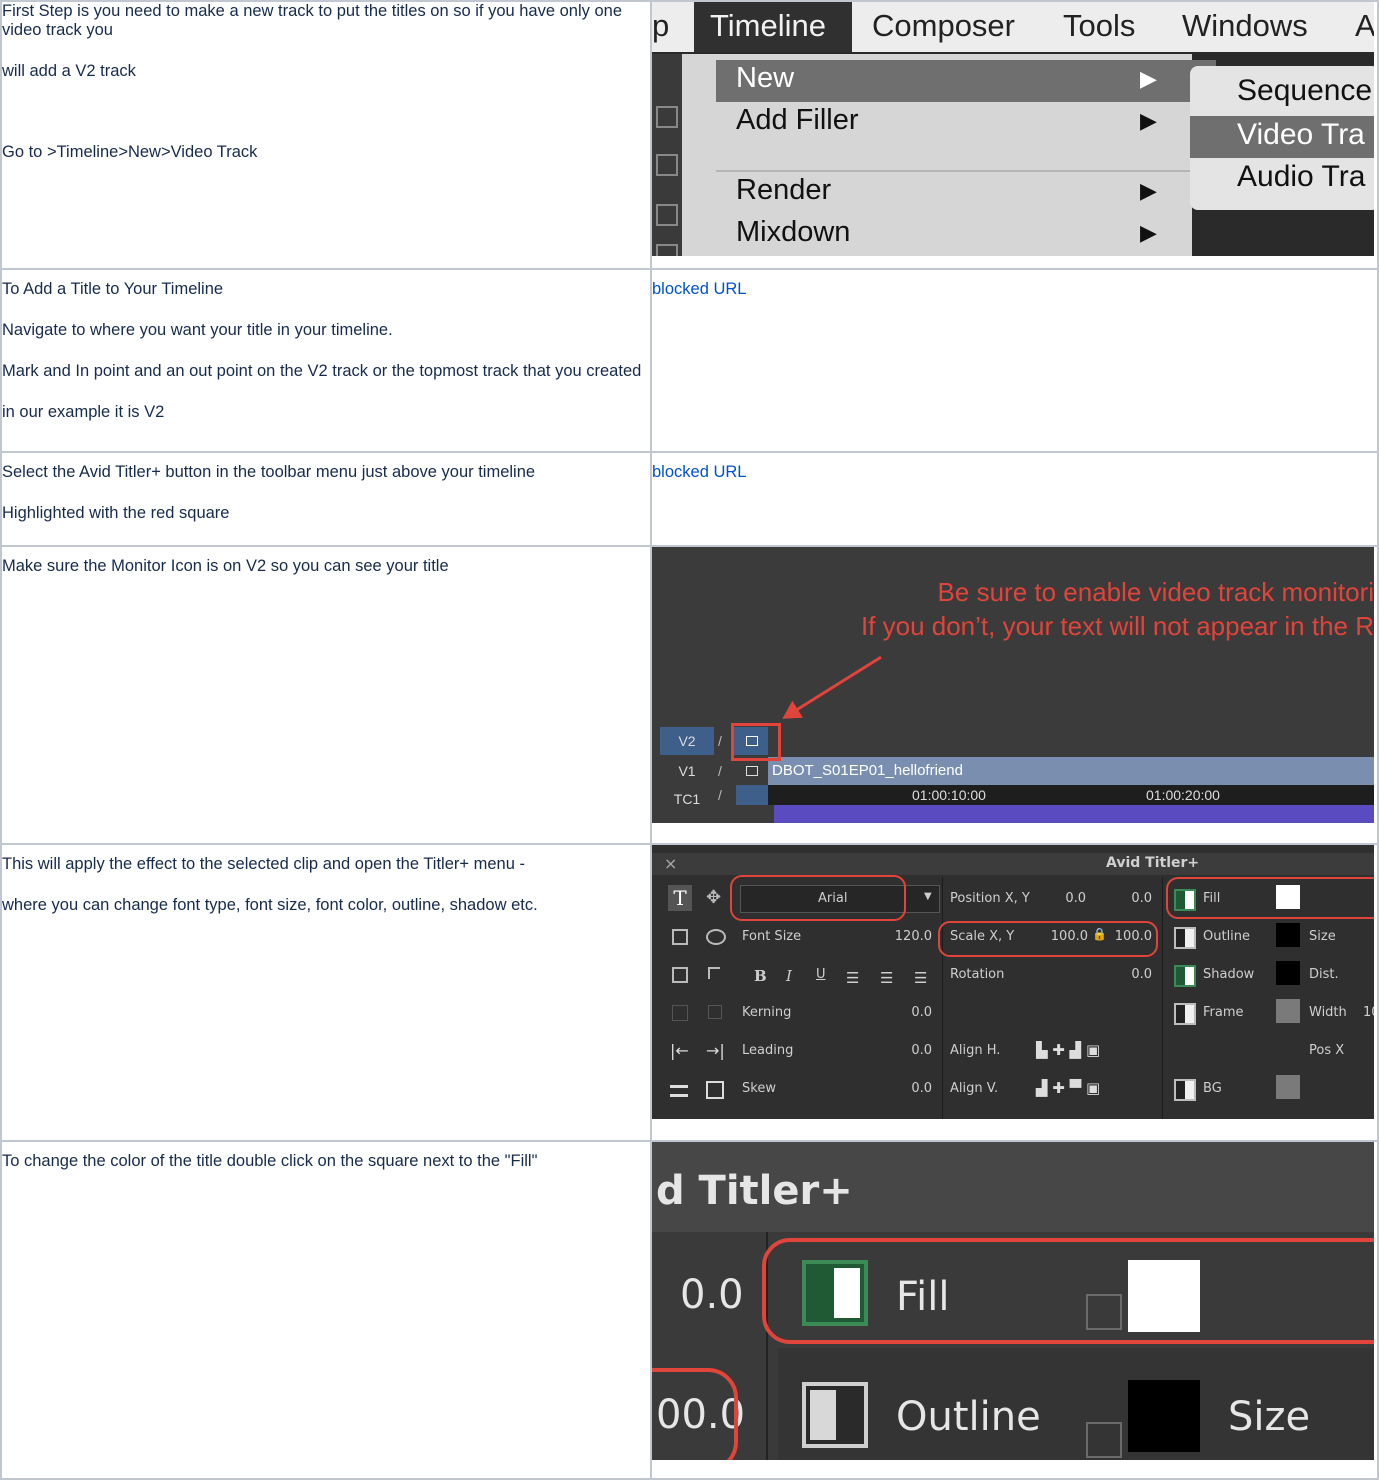 The width and height of the screenshot is (1379, 1480). I want to click on frame-checkbox, so click(1185, 1014).